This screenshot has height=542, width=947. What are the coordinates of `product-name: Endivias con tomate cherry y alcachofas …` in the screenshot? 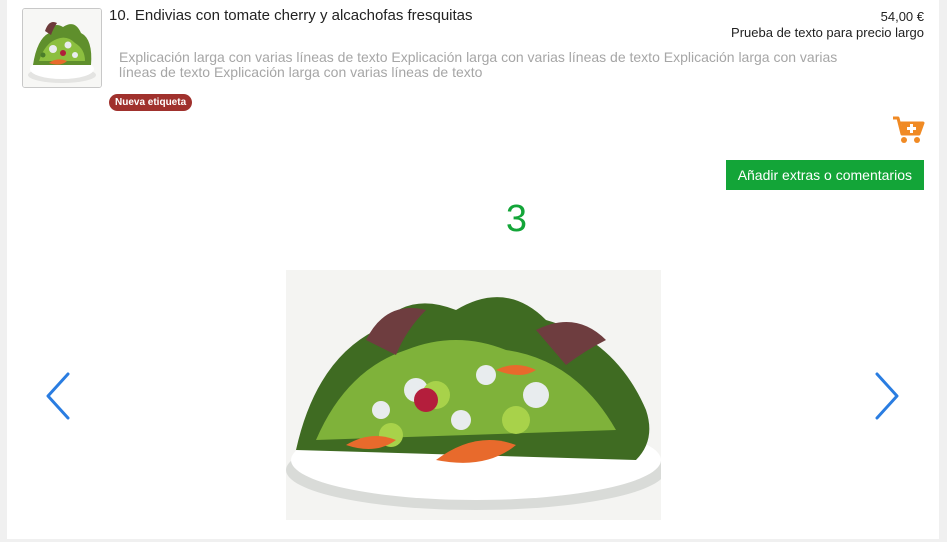 It's located at (303, 15).